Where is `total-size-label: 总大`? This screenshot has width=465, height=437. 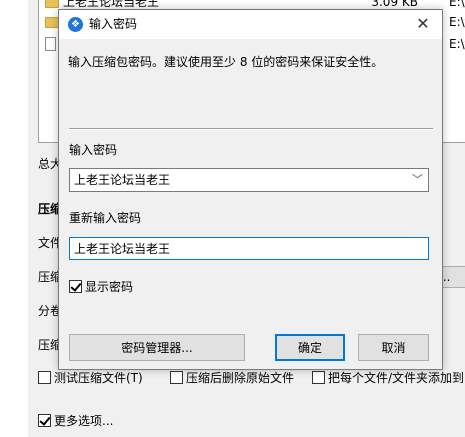
total-size-label: 总大 is located at coordinates (48, 164).